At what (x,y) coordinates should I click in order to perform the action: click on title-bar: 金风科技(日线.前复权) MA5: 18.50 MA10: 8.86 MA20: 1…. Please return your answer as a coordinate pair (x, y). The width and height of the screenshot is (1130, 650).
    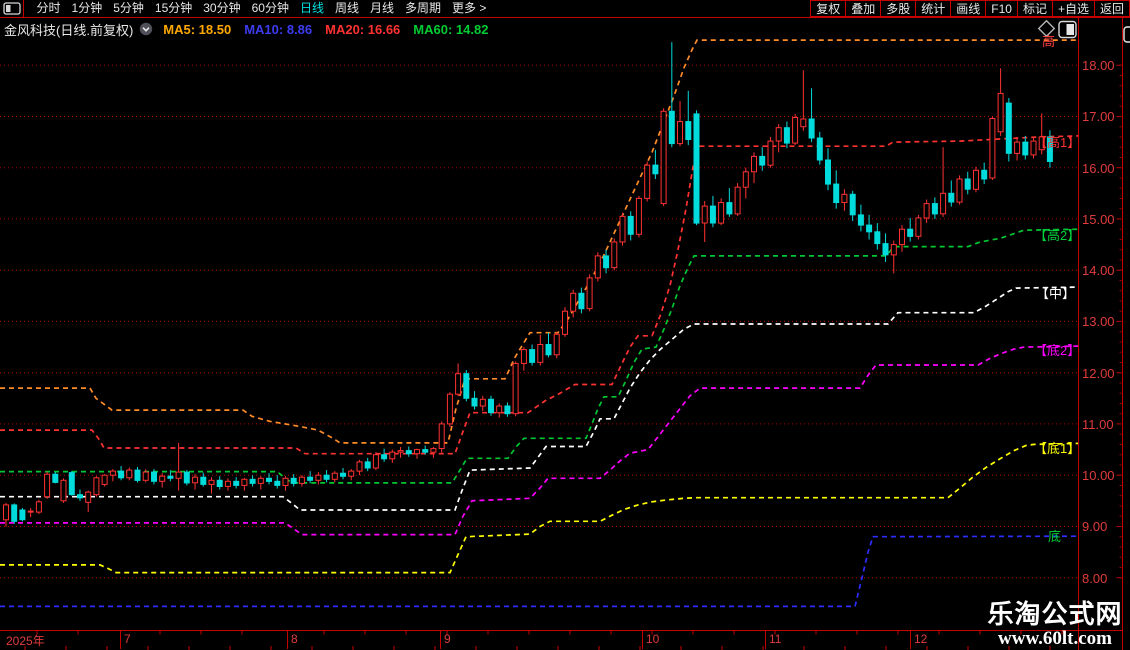
    Looking at the image, I should click on (250, 29).